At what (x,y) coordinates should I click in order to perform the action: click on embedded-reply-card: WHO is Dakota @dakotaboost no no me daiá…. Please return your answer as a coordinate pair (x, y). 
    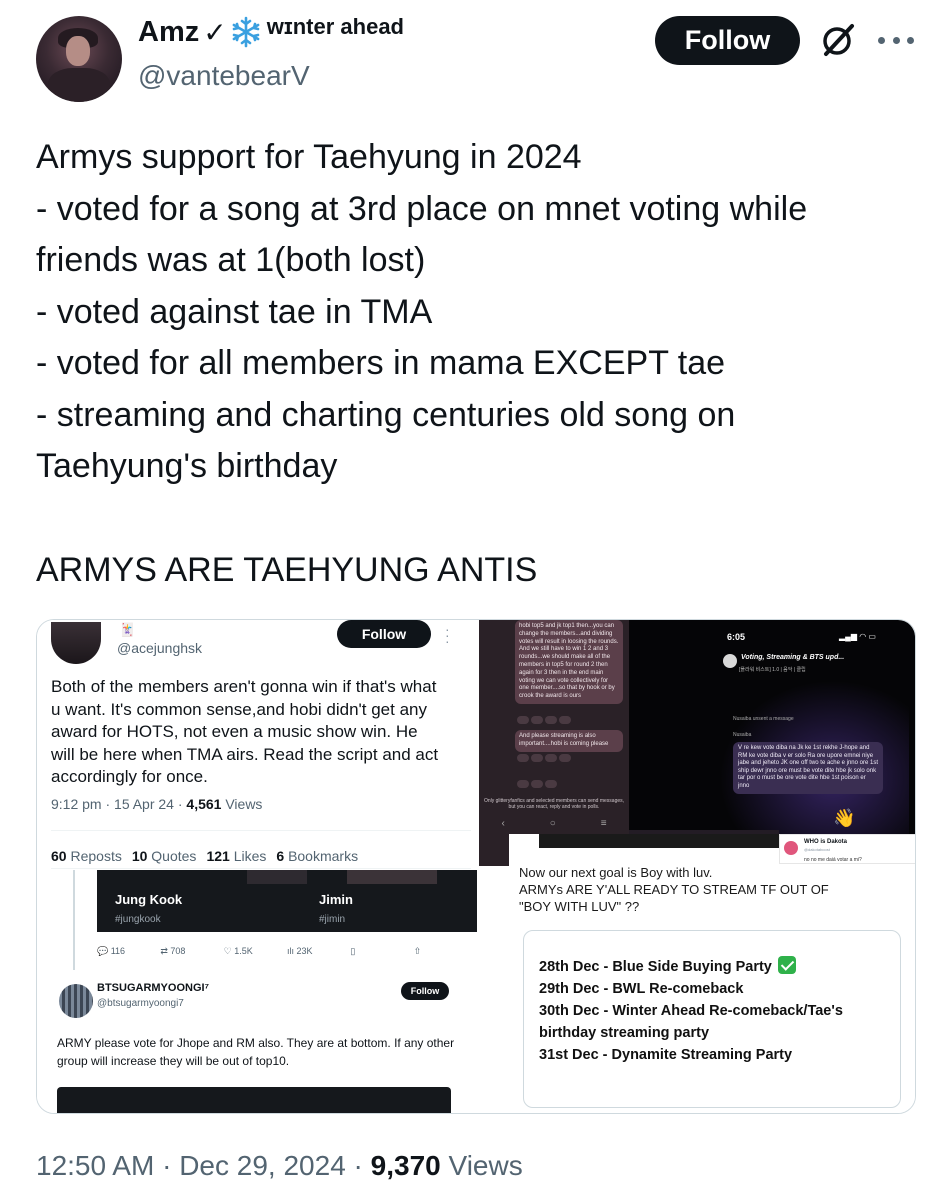
    Looking at the image, I should click on (847, 849).